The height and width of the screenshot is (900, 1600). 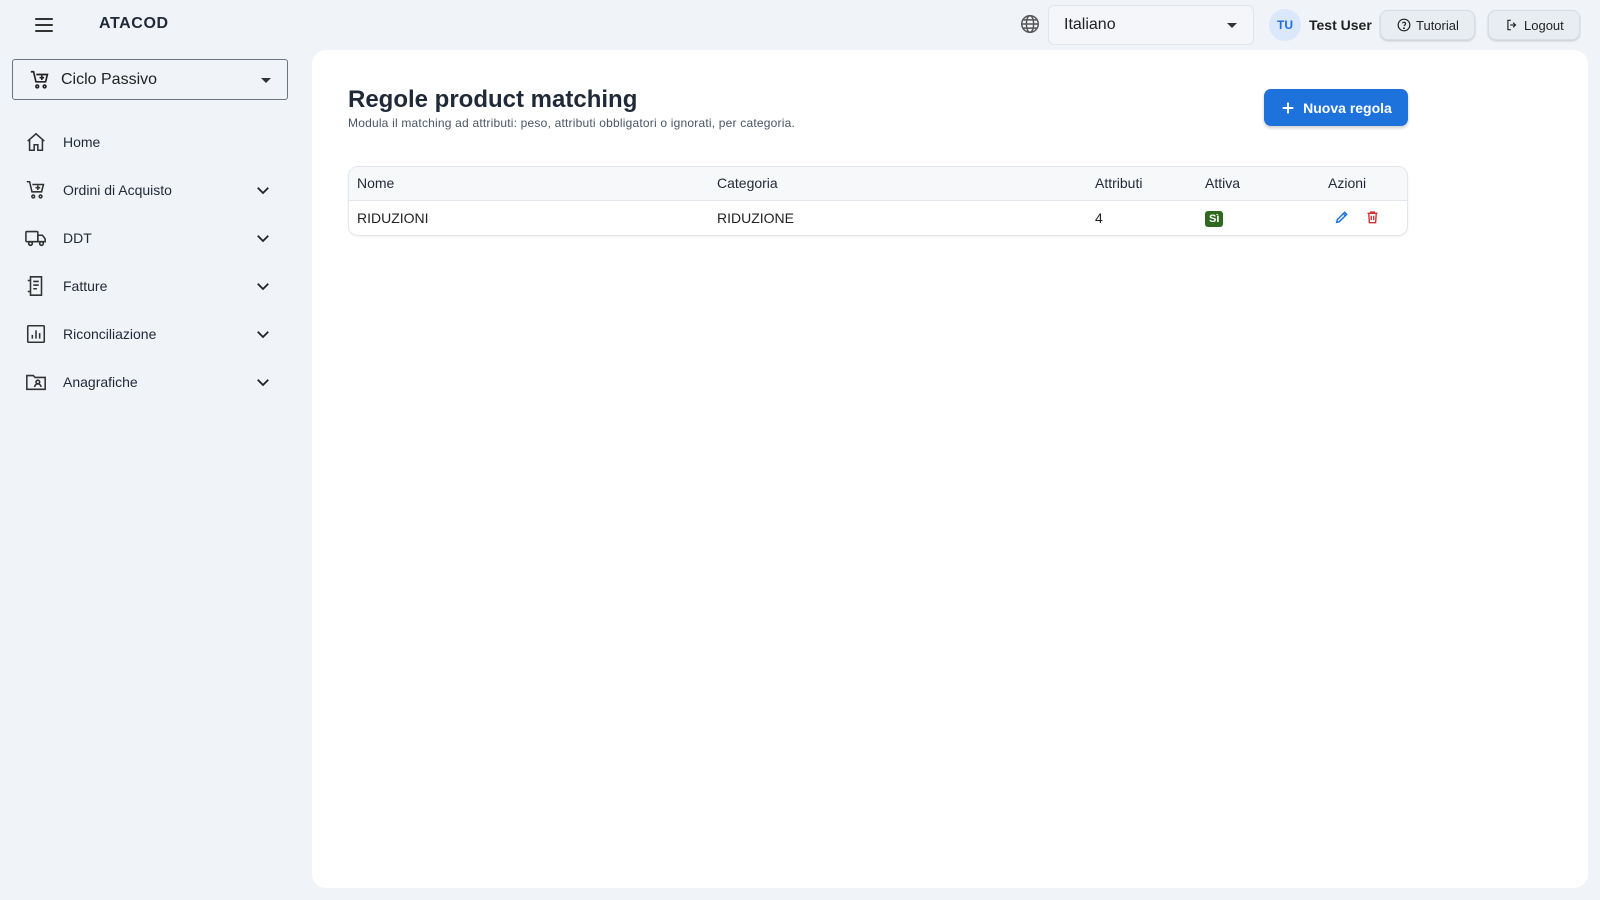 I want to click on avatar: TU, so click(x=1285, y=25).